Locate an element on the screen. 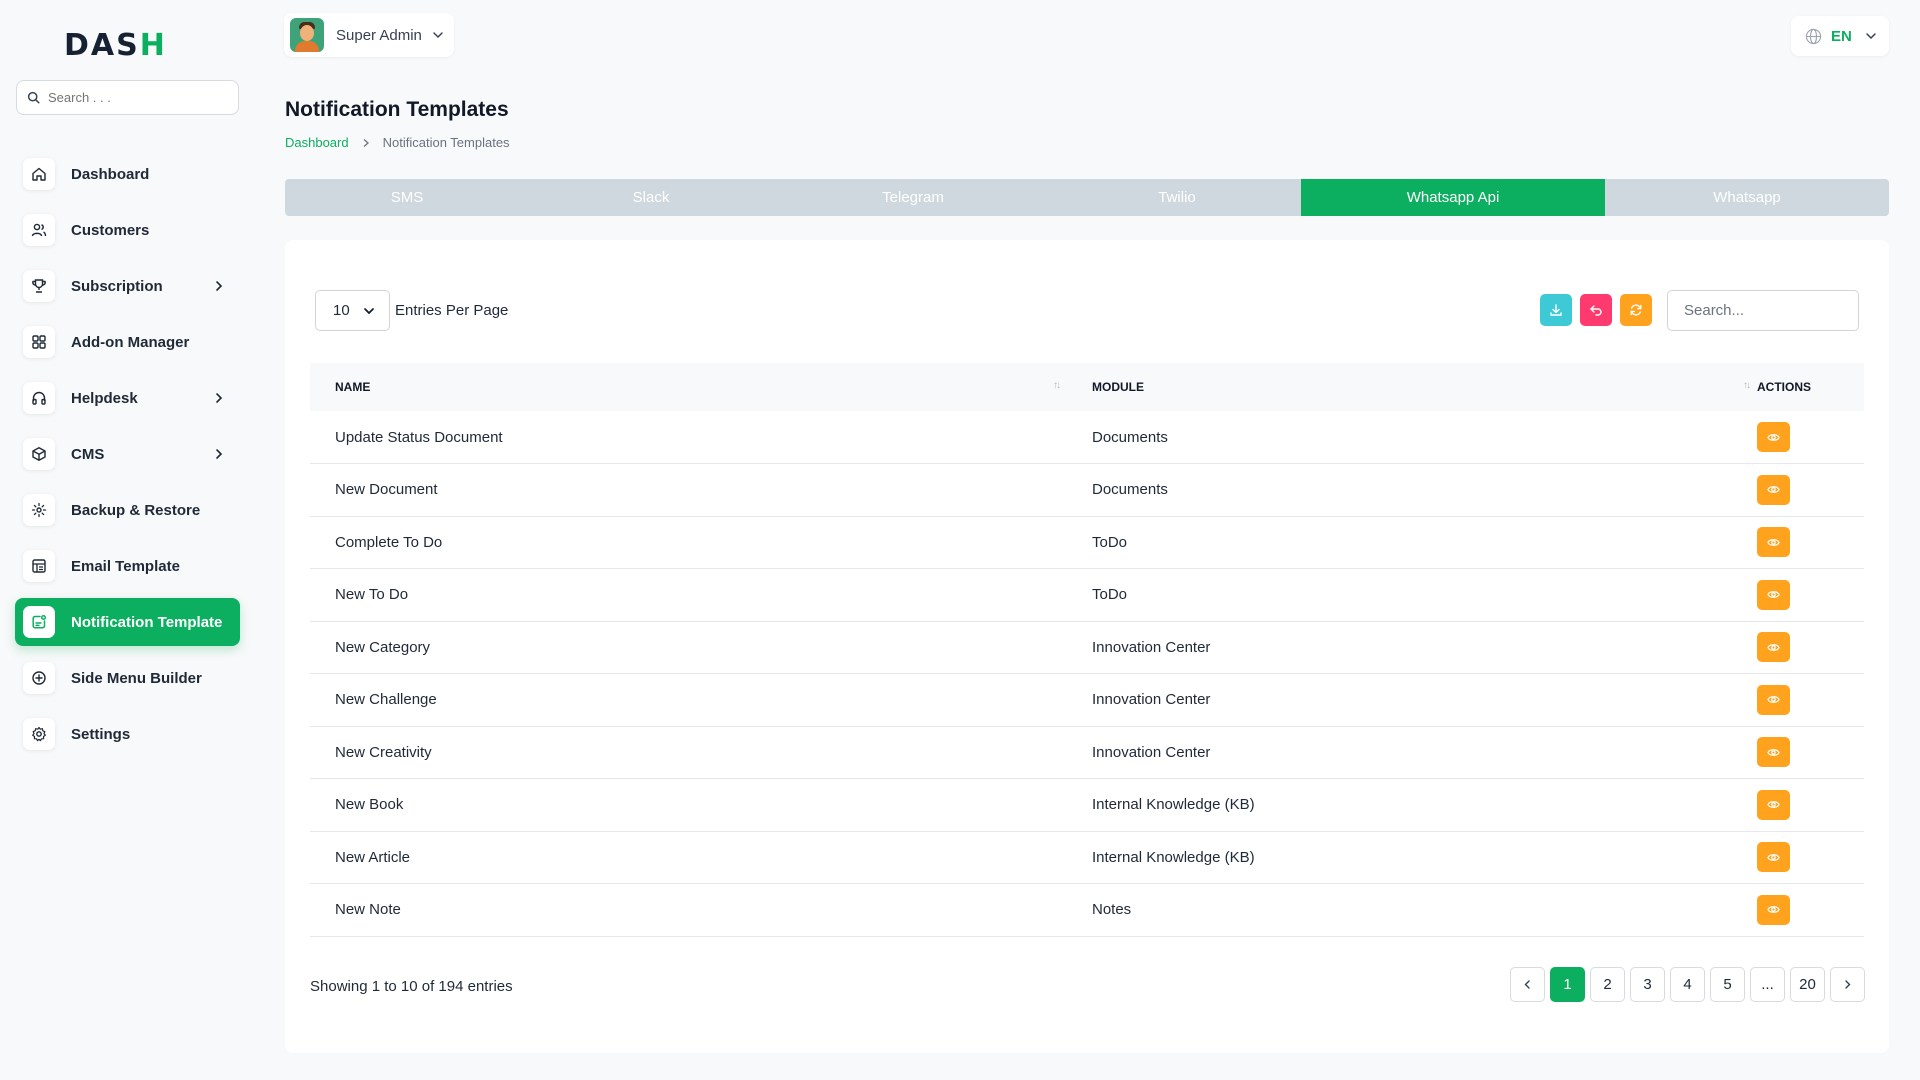  sidebar-item-label: Subscription is located at coordinates (117, 286).